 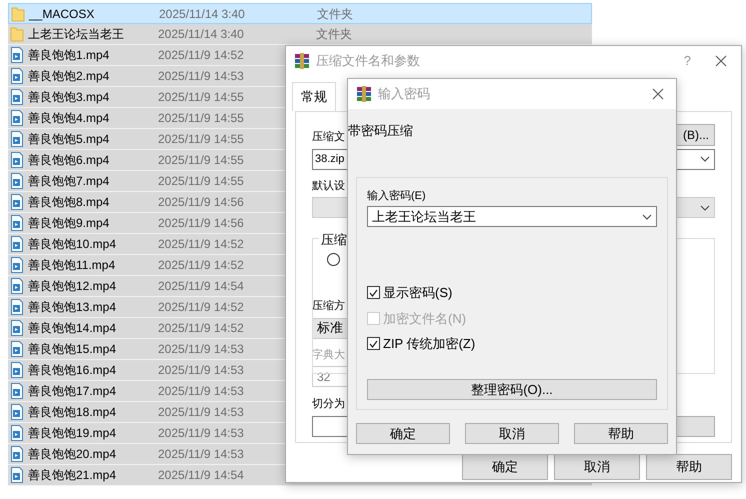 I want to click on file-name: 善良饱饱19.mp4, so click(x=73, y=433).